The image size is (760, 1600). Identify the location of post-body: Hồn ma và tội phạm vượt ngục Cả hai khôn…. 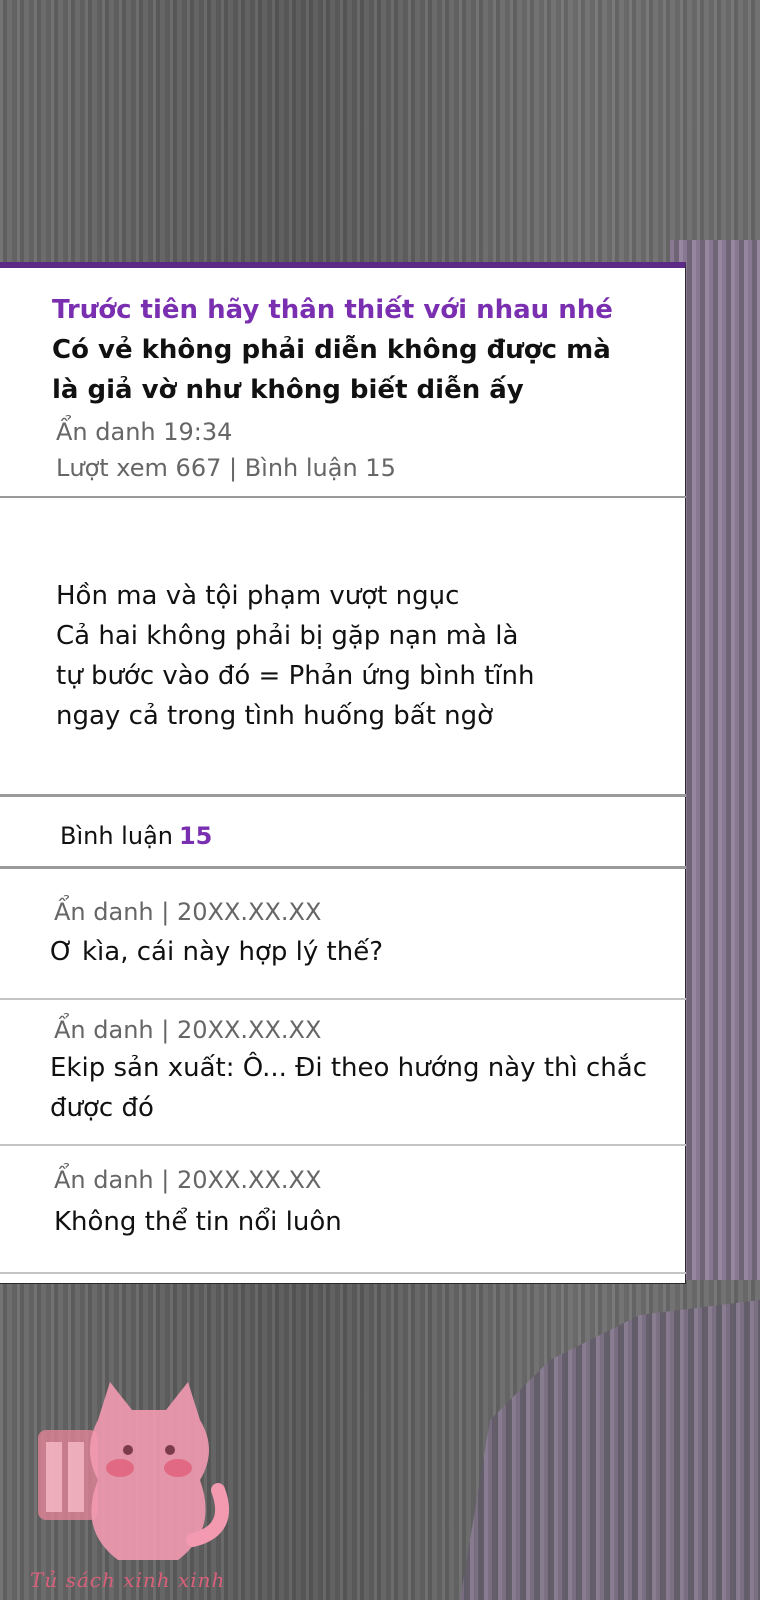
(346, 656).